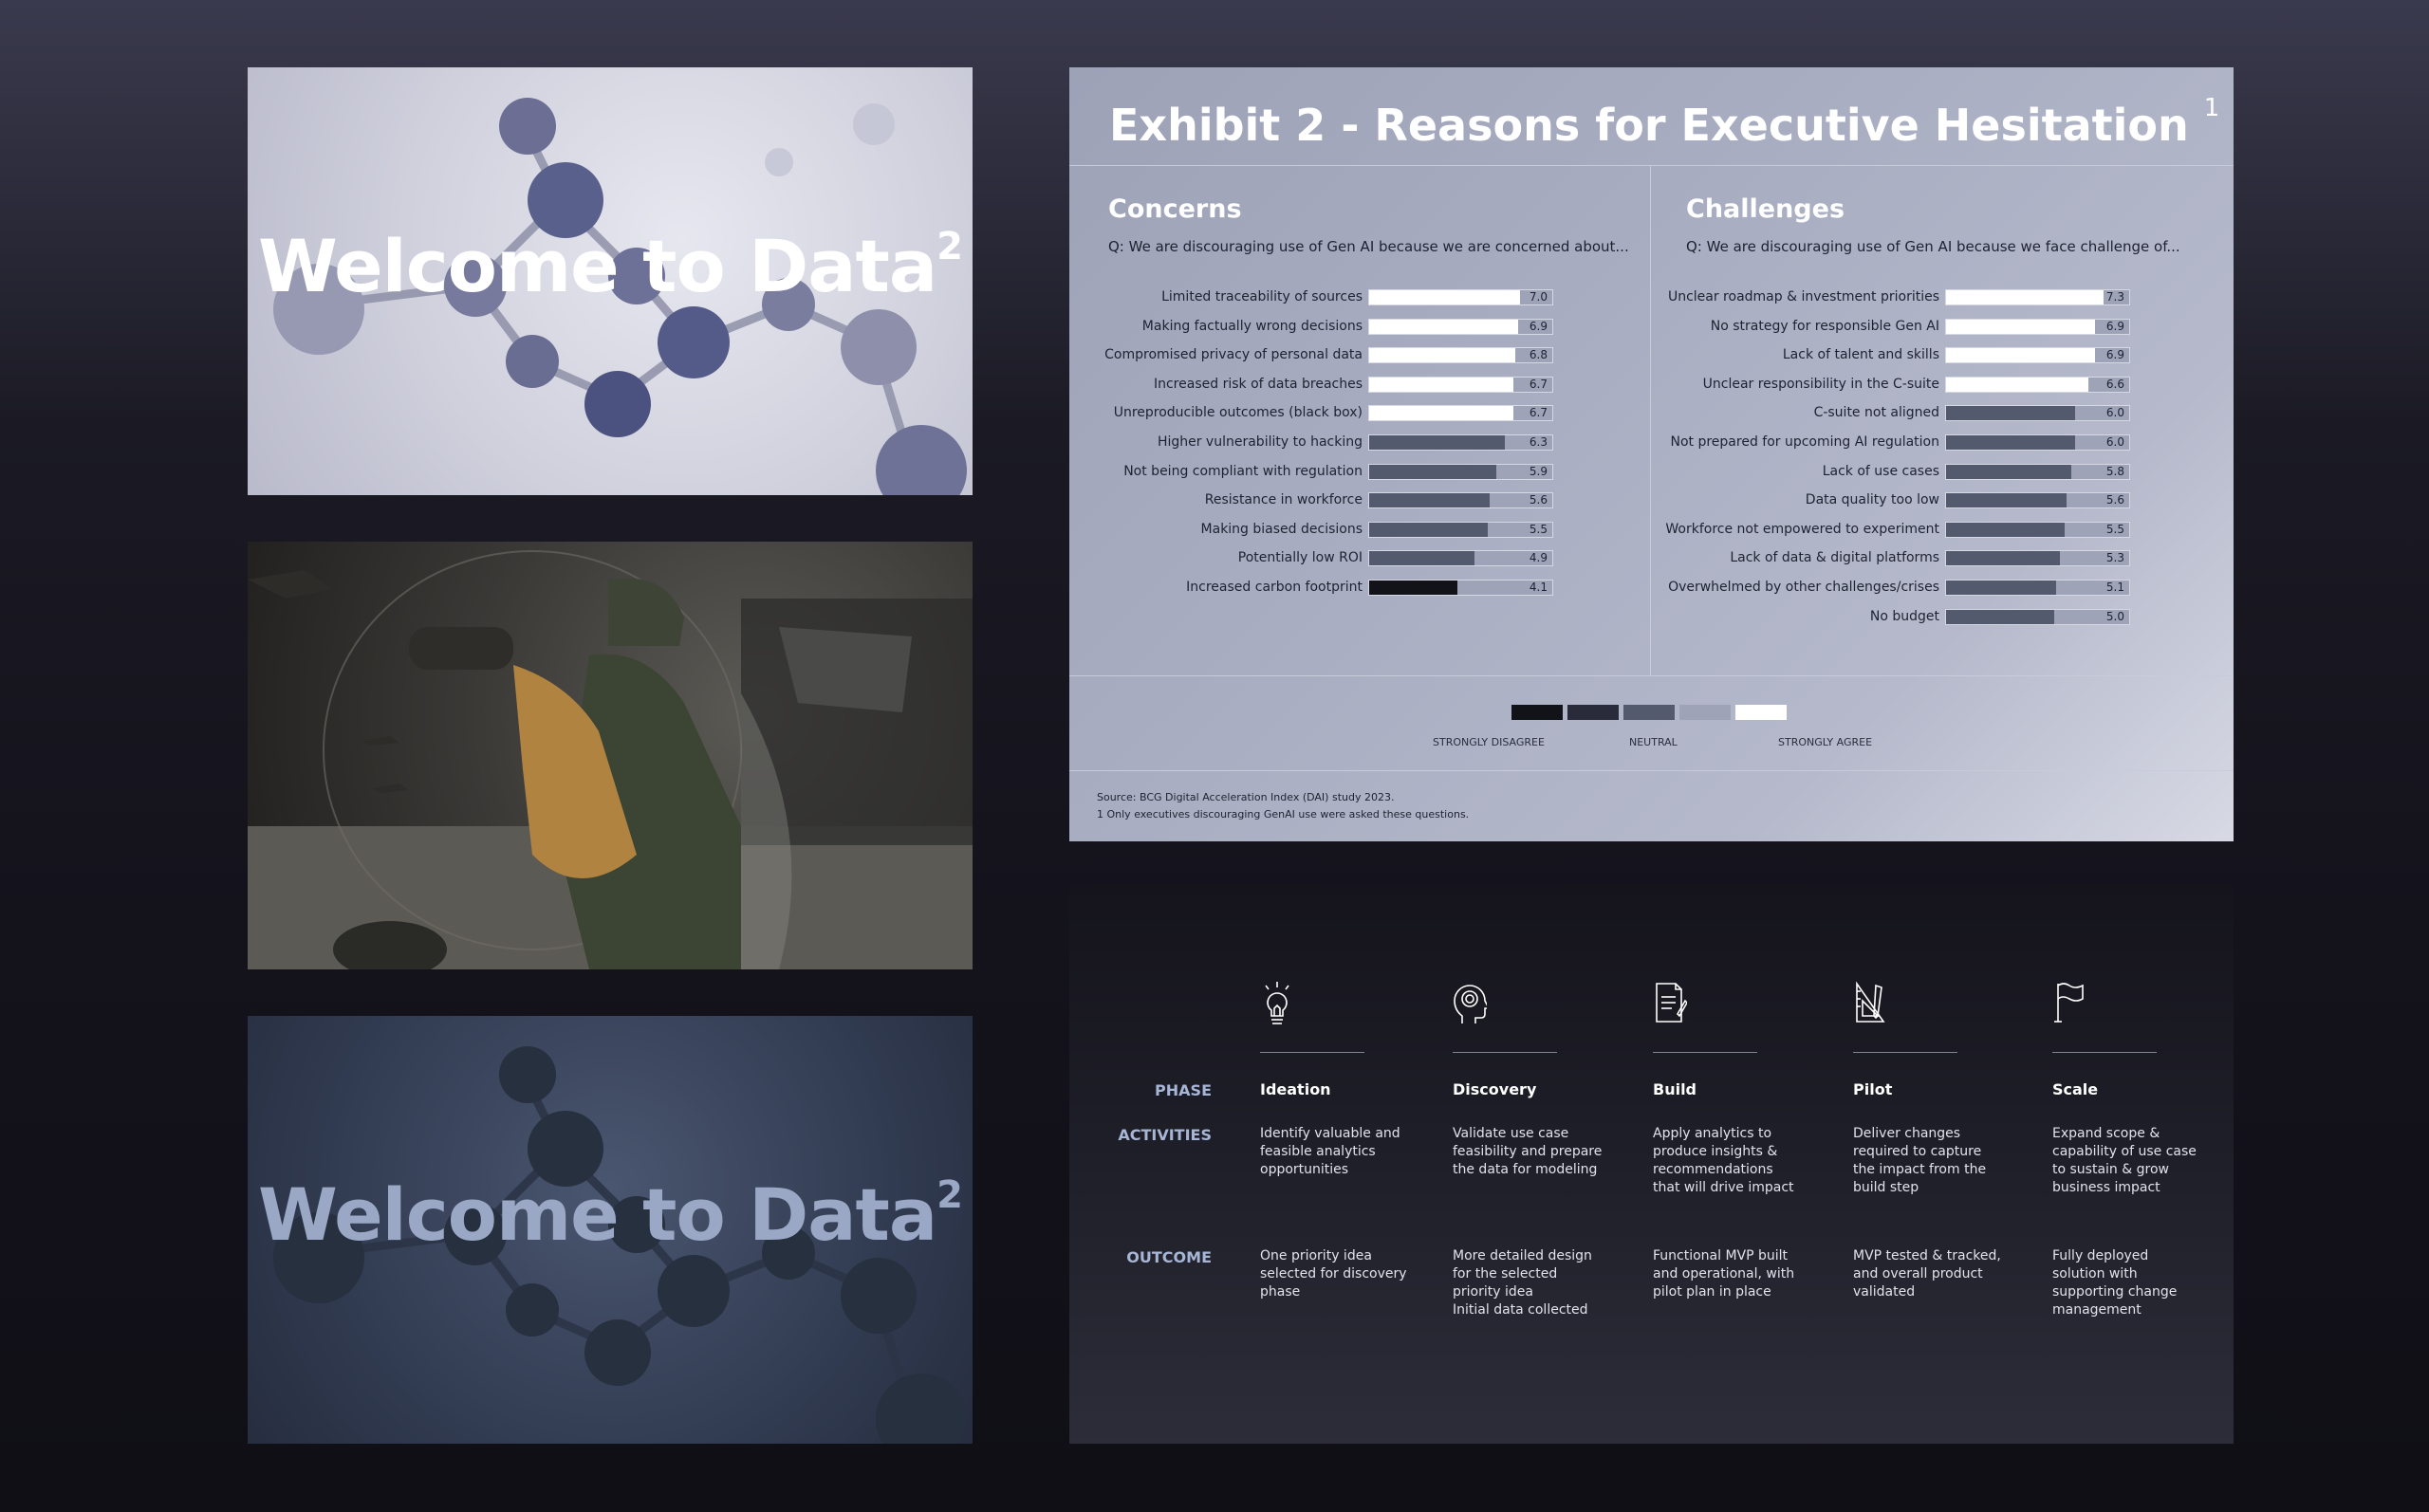  Describe the element at coordinates (1824, 326) in the screenshot. I see `challenges-label: No strategy for responsible Gen AI` at that location.